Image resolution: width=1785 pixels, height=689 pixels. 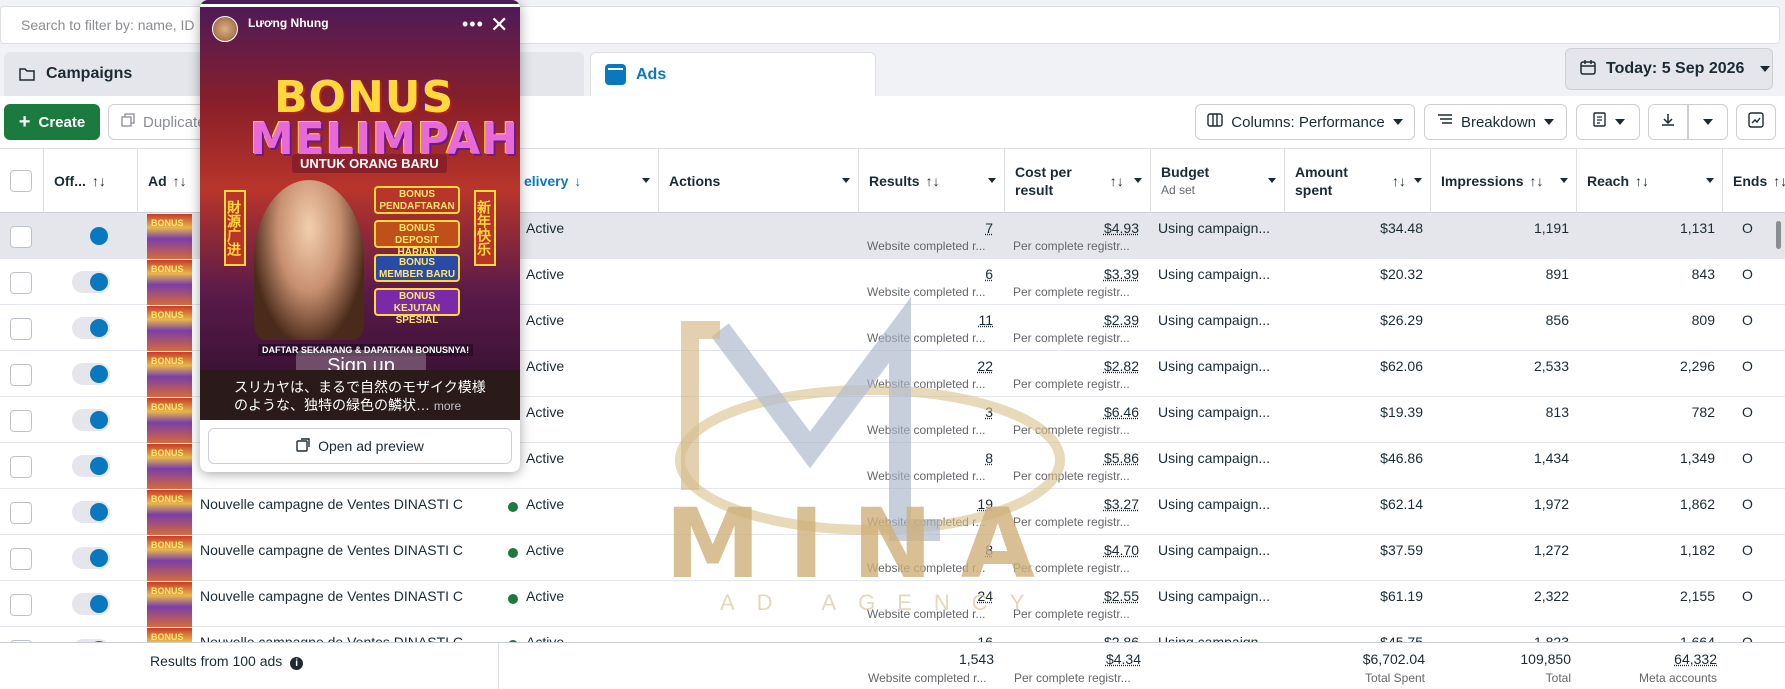 I want to click on open-ad-preview-button: Open ad preview, so click(x=360, y=446).